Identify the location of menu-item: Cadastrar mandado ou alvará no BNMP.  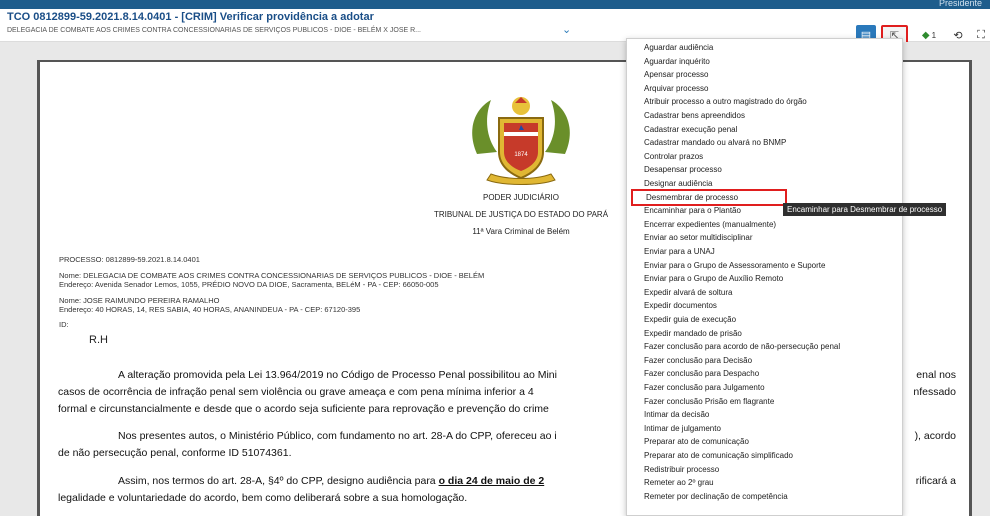
(764, 142).